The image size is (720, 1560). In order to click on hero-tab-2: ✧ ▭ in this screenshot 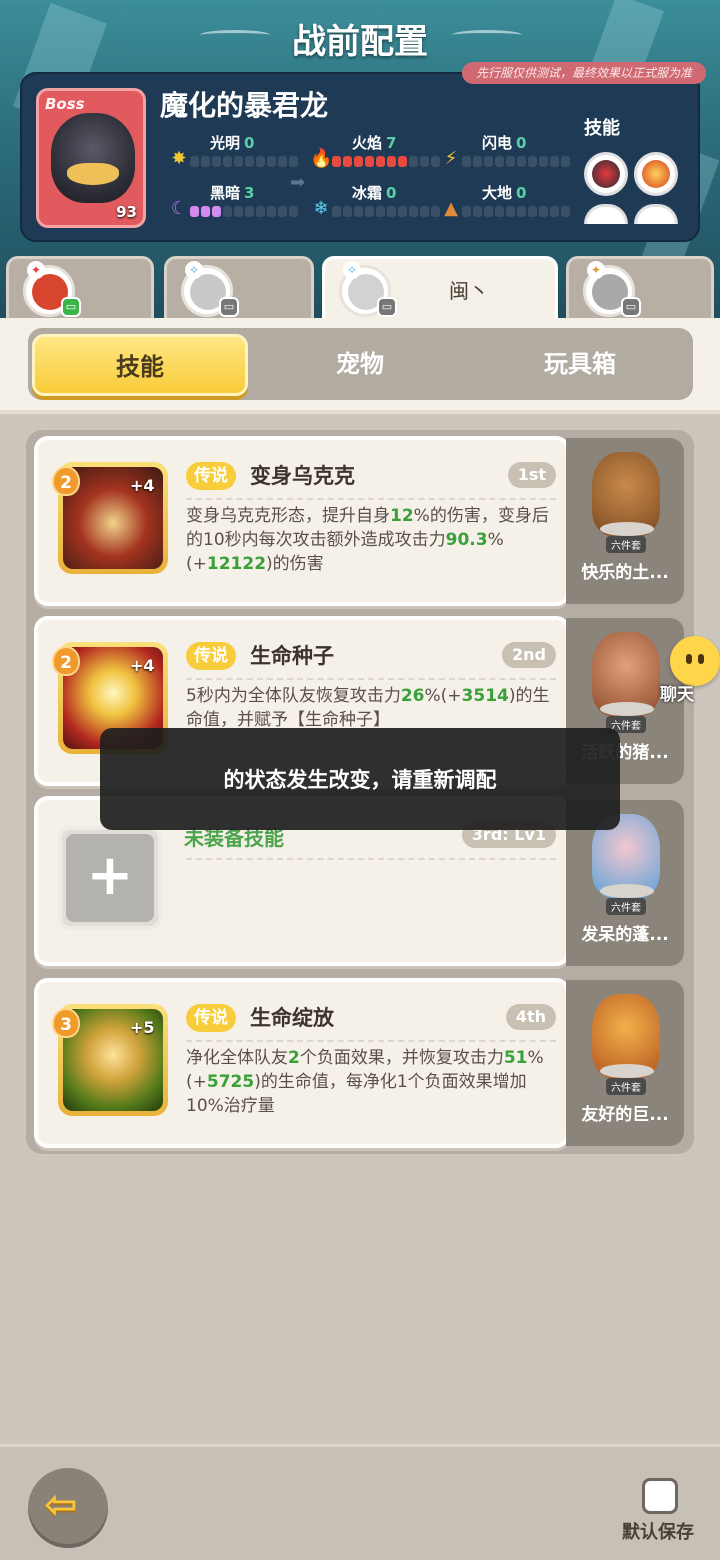, I will do `click(239, 288)`.